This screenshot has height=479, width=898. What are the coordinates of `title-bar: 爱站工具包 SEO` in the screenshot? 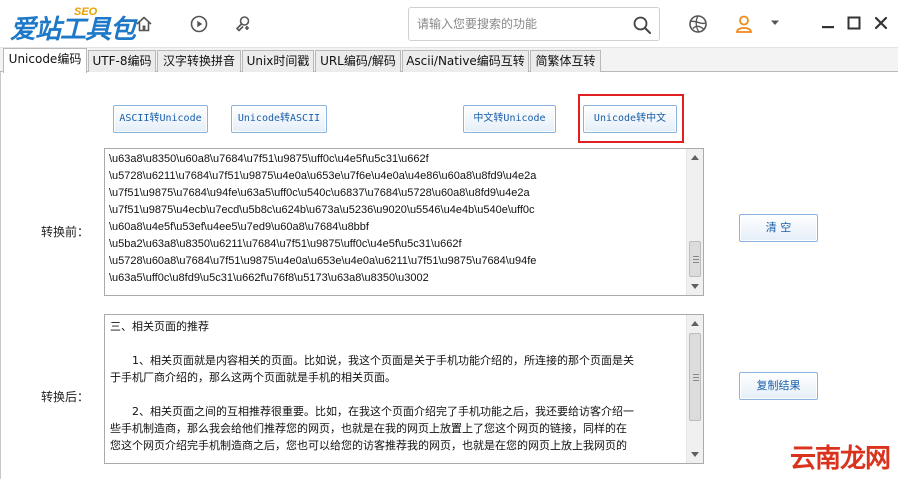 It's located at (449, 24).